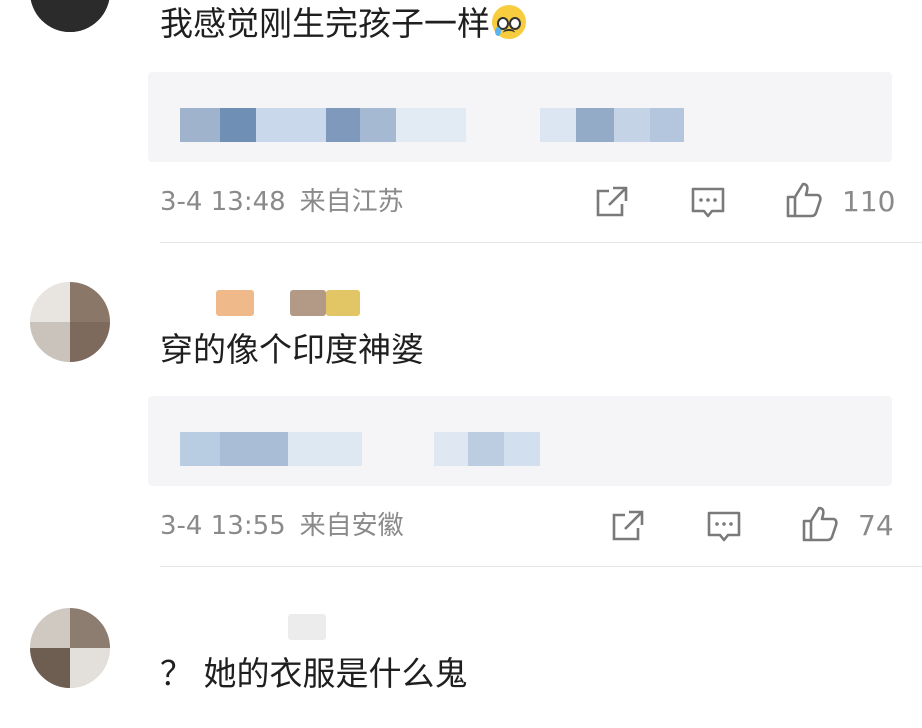  I want to click on comment-text: 穿的像个印度神婆, so click(292, 349).